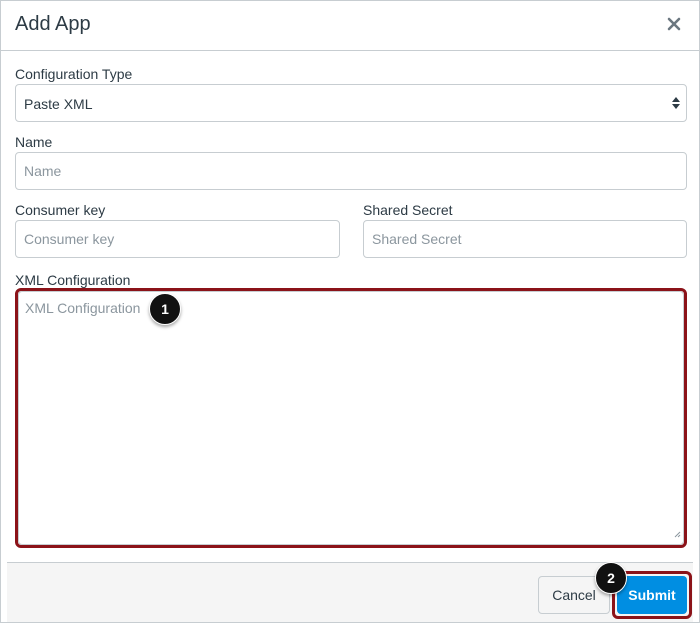  Describe the element at coordinates (74, 74) in the screenshot. I see `configuration-type-label: Configuration Type` at that location.